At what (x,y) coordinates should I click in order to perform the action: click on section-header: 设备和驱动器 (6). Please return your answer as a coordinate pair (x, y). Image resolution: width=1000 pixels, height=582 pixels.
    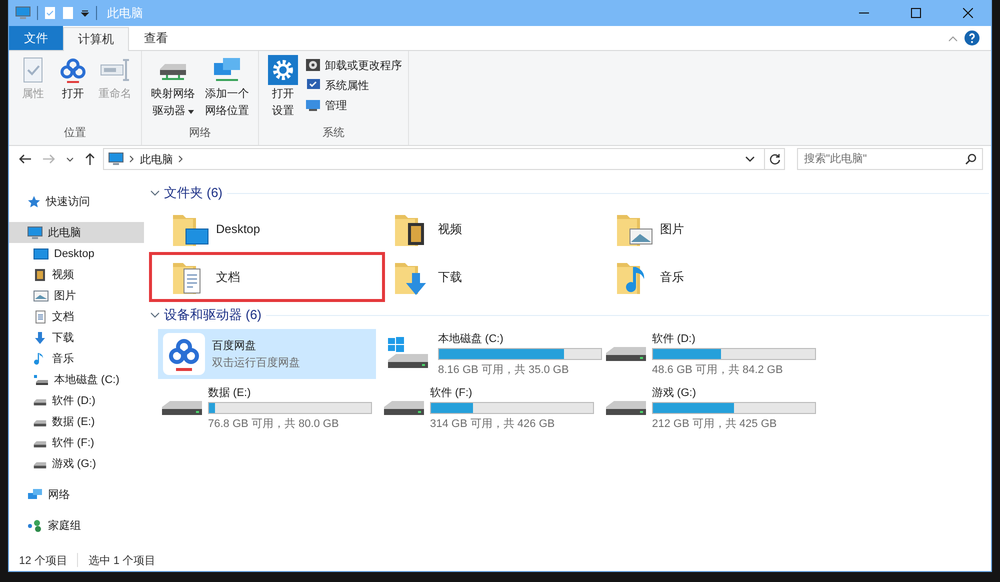
    Looking at the image, I should click on (213, 315).